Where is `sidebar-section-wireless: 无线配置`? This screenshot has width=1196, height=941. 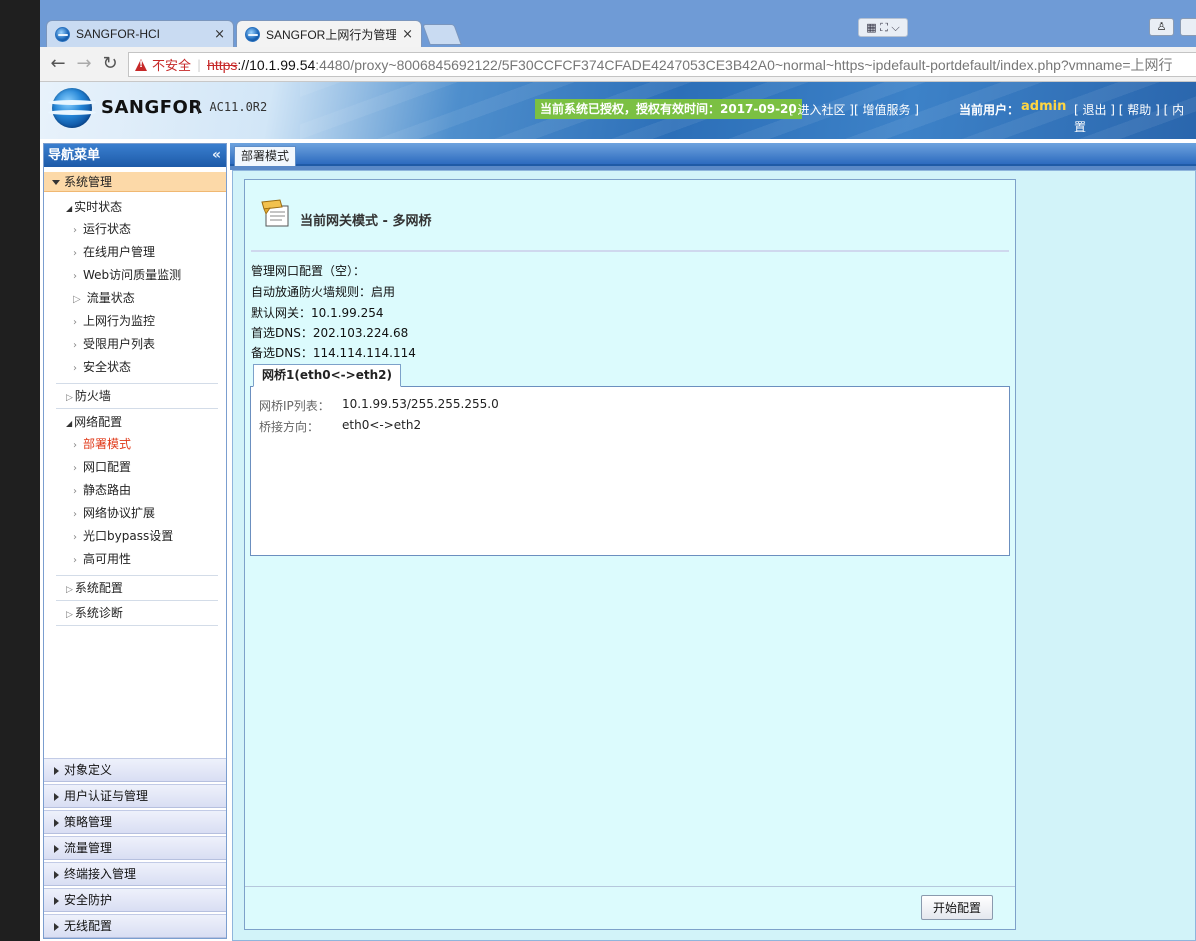
sidebar-section-wireless: 无线配置 is located at coordinates (135, 926).